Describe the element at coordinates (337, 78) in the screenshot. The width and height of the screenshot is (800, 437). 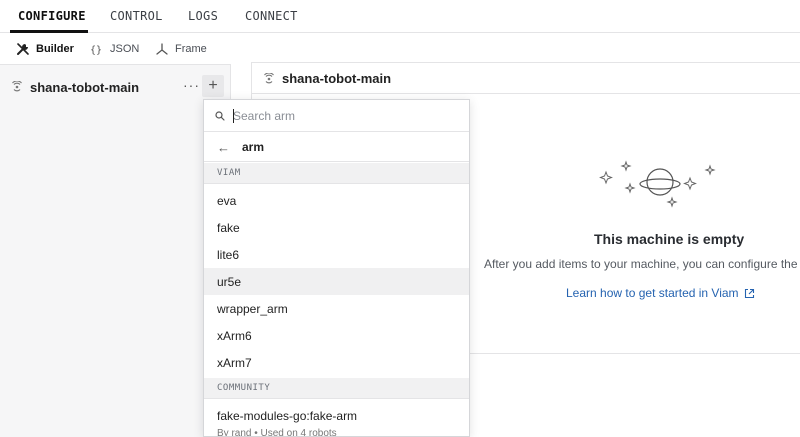
I see `machine-card-title: shana-tobot-main` at that location.